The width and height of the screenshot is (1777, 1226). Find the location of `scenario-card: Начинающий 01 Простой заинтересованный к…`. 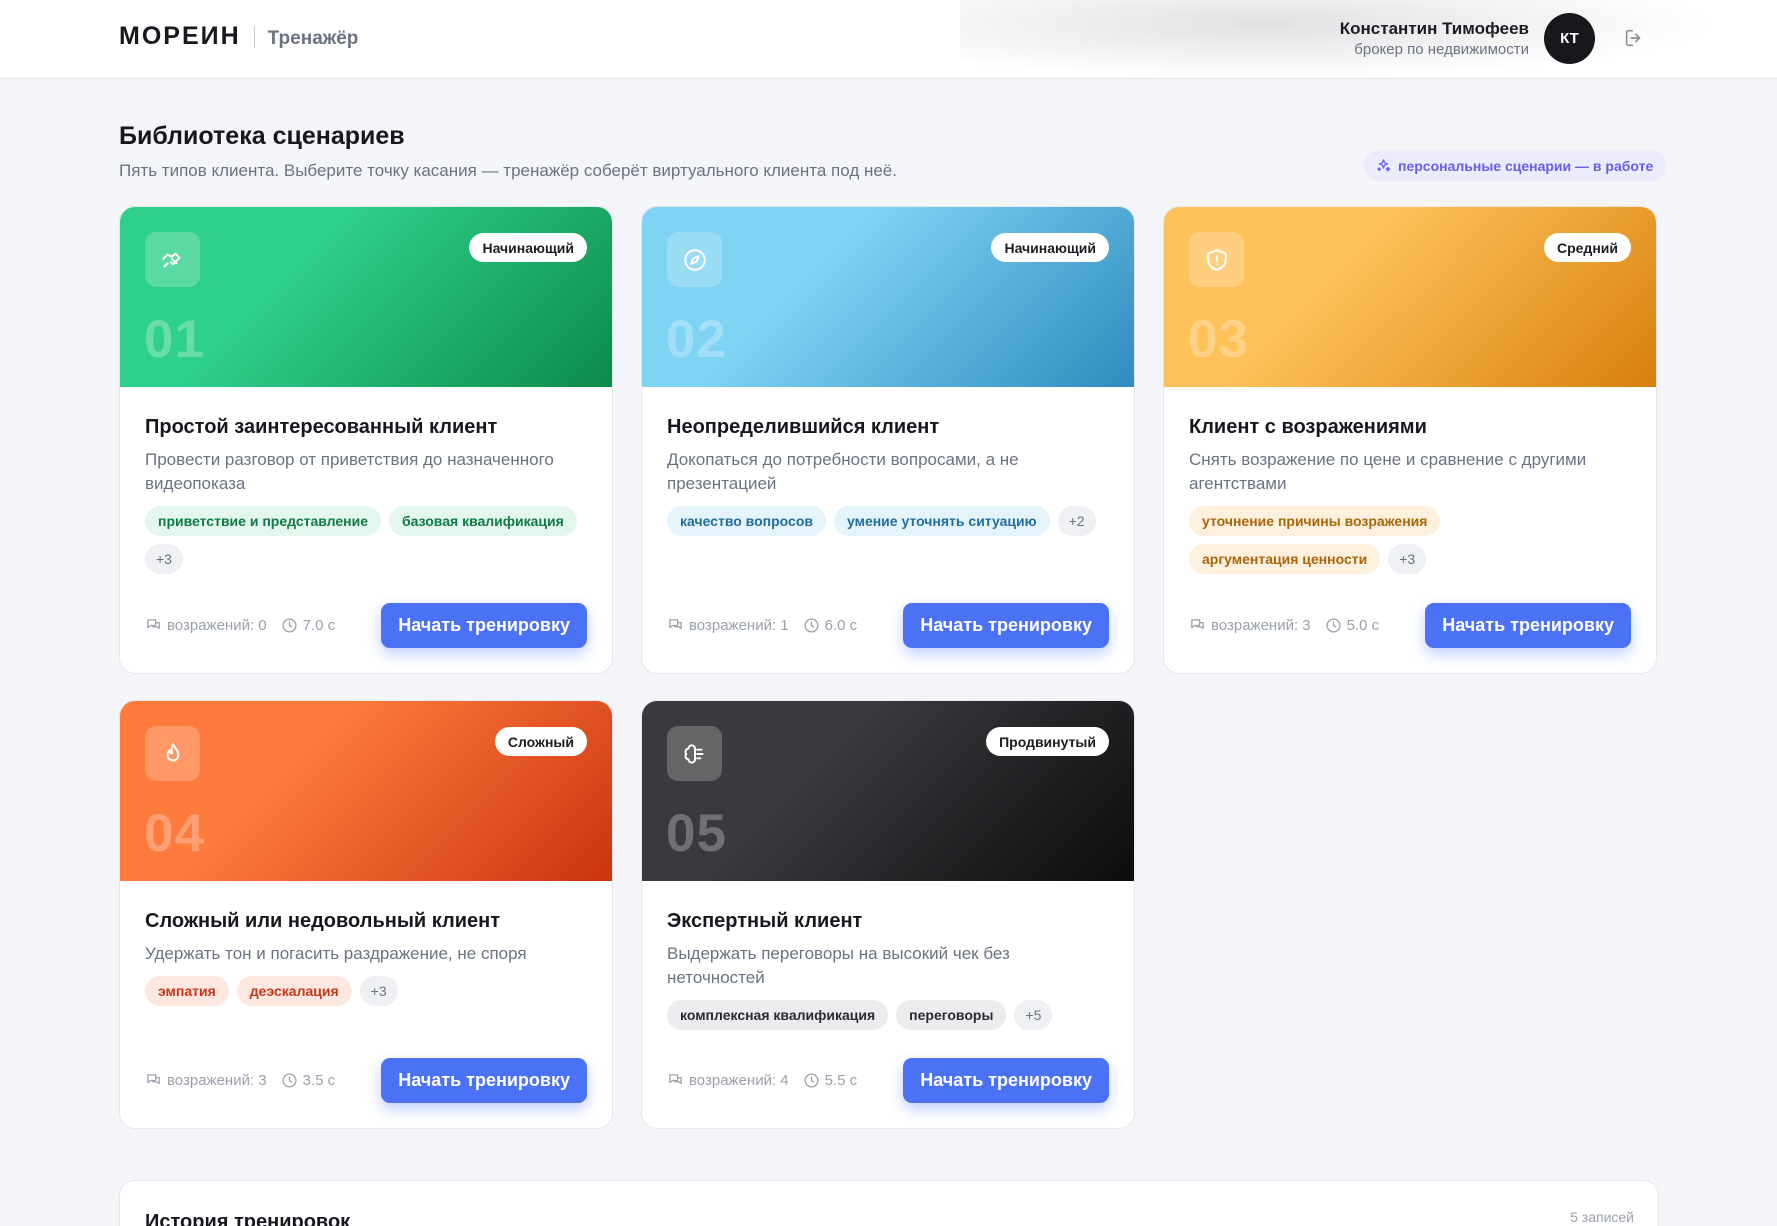

scenario-card: Начинающий 01 Простой заинтересованный к… is located at coordinates (366, 440).